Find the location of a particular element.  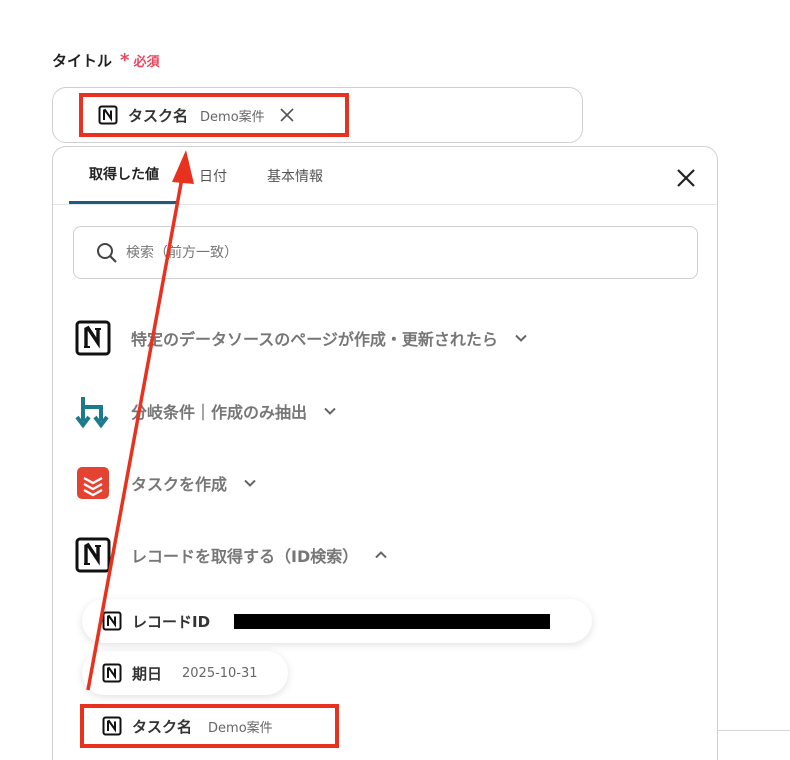

required-mark: * is located at coordinates (125, 60).